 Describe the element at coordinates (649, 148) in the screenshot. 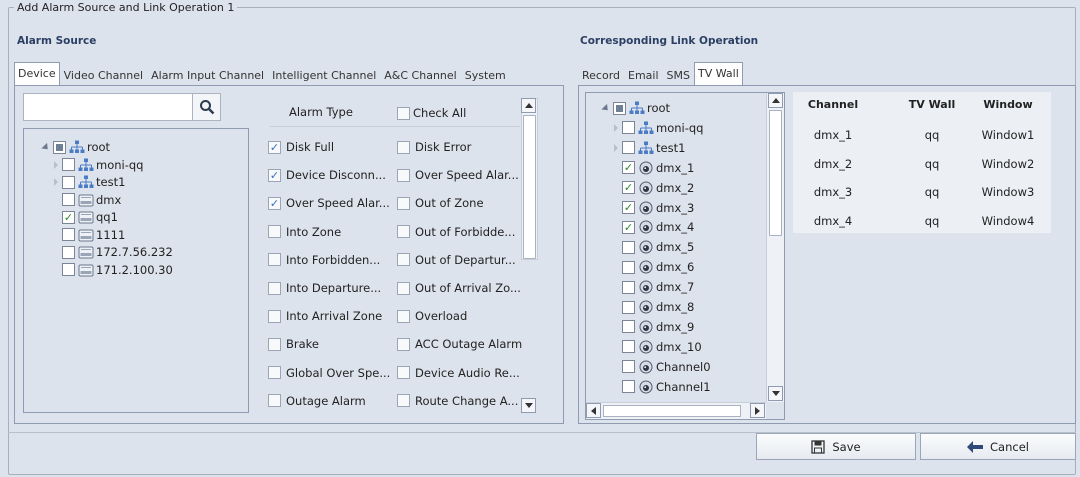

I see `channel-tree-item-test1: test1` at that location.